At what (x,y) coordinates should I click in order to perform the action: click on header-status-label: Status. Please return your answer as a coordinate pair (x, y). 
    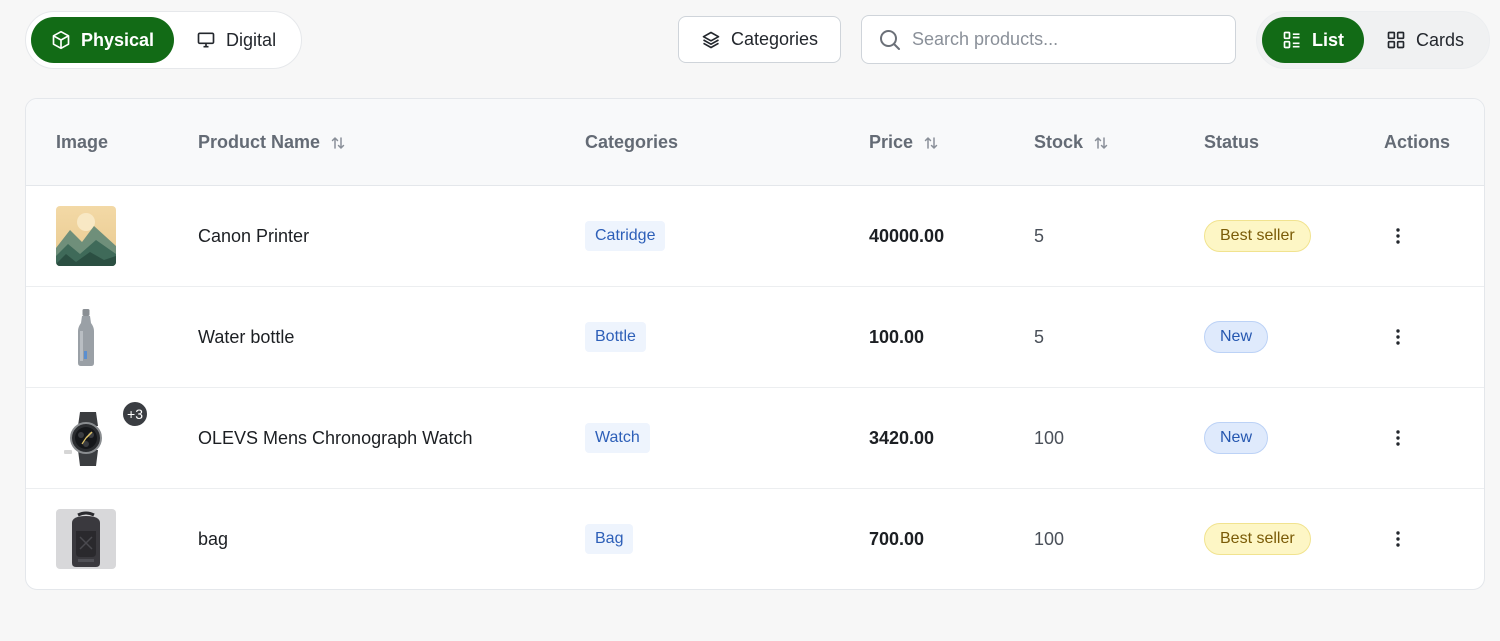
    Looking at the image, I should click on (1232, 142).